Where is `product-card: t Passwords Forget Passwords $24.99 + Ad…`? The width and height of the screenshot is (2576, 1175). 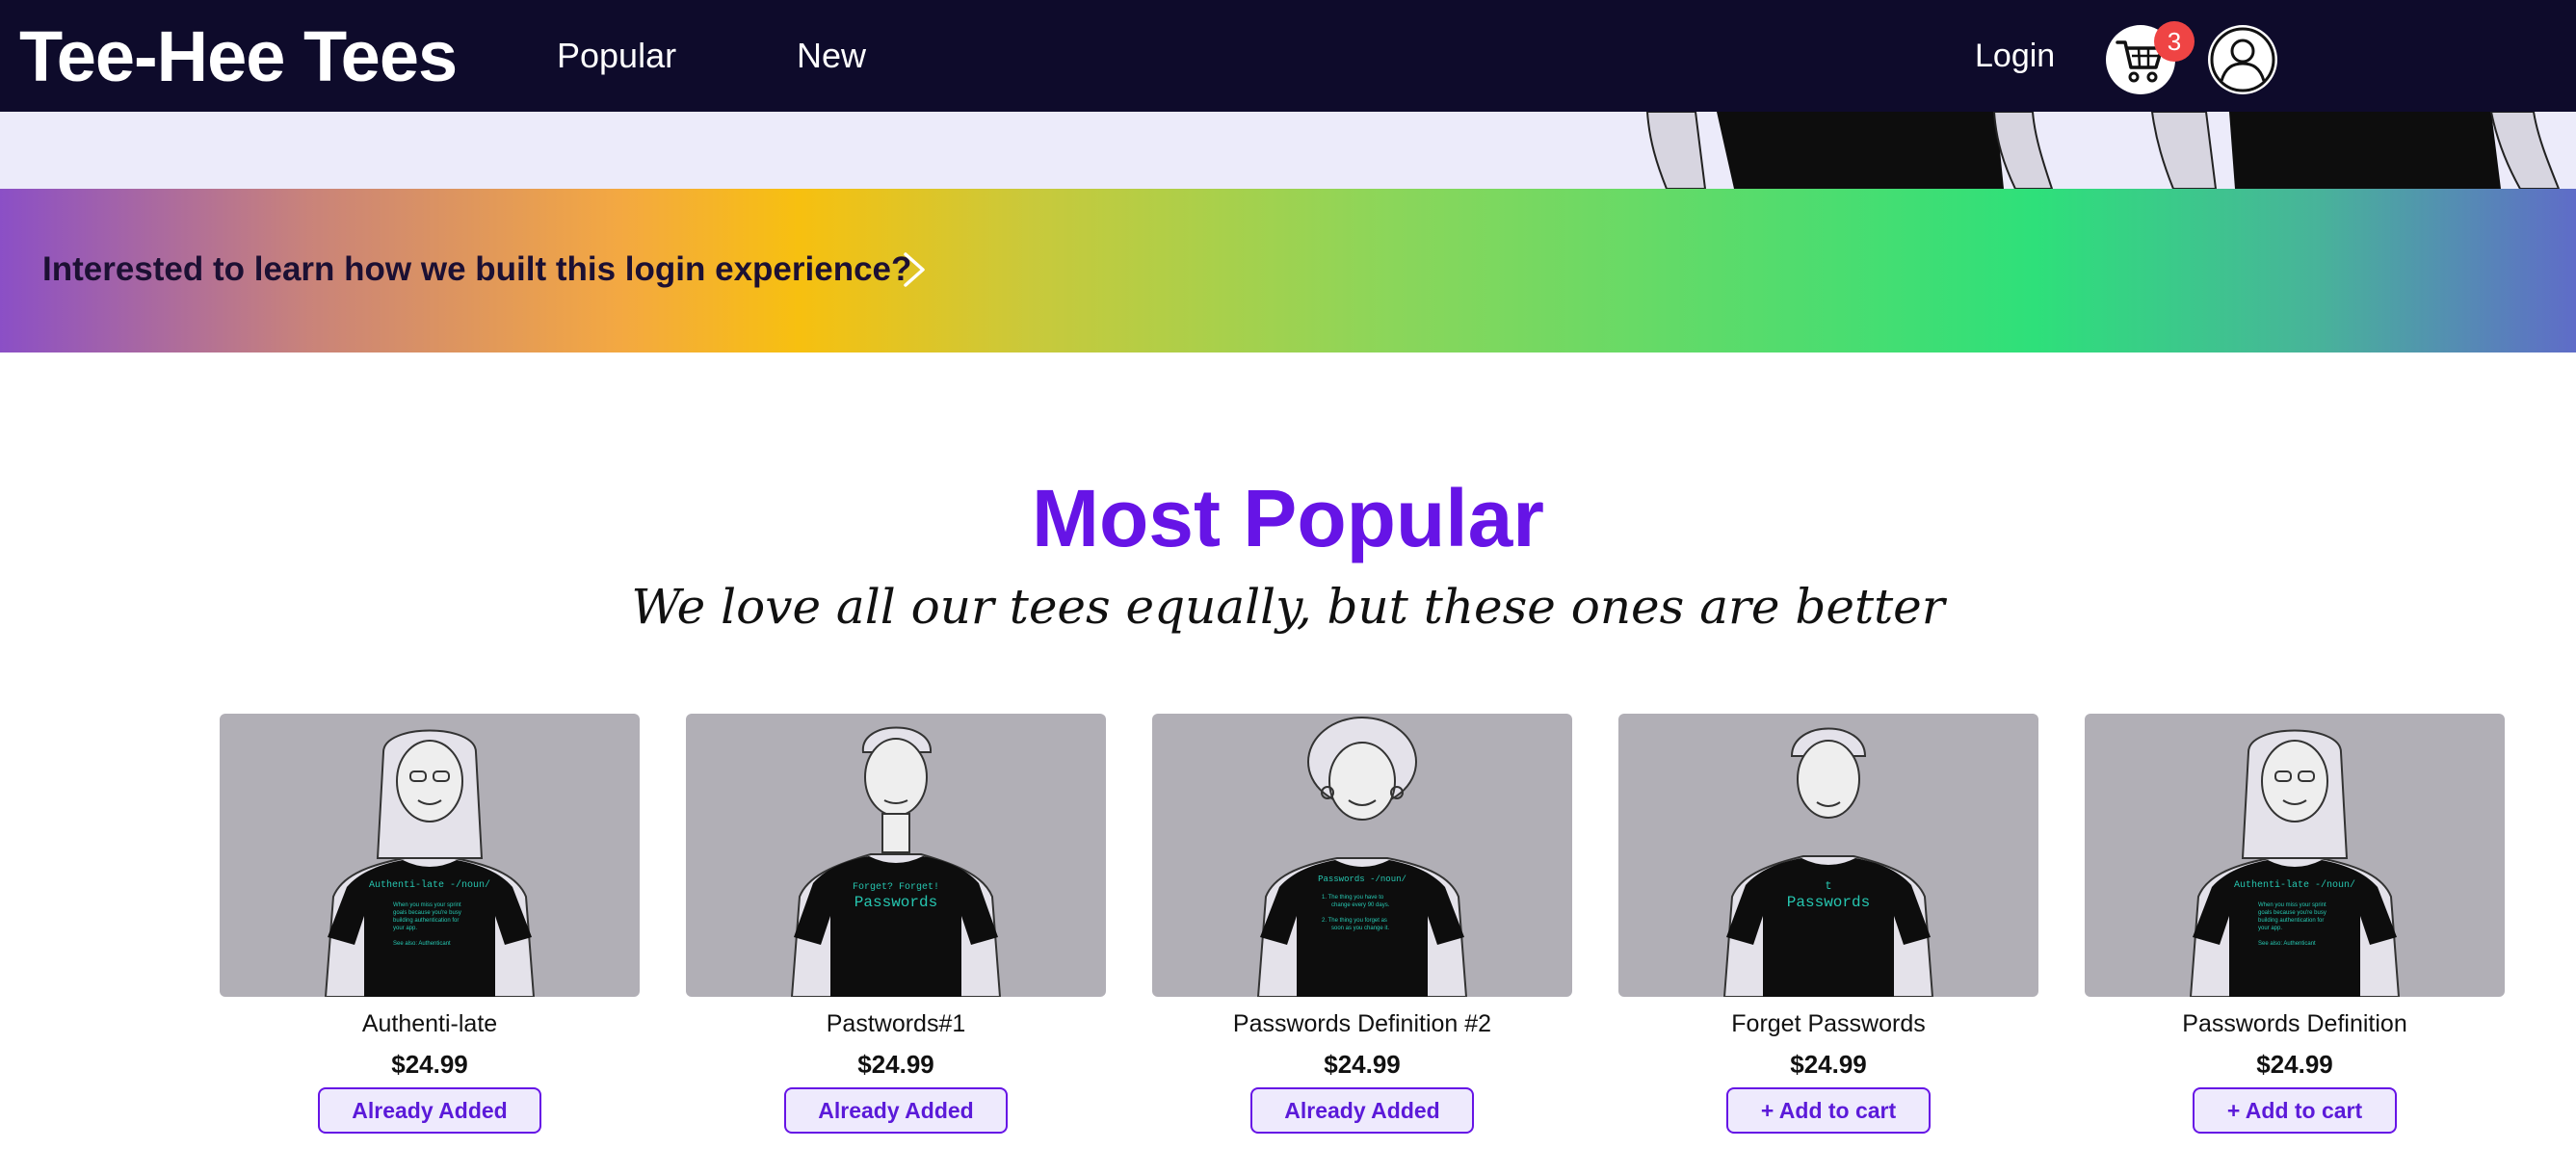 product-card: t Passwords Forget Passwords $24.99 + Ad… is located at coordinates (1828, 925).